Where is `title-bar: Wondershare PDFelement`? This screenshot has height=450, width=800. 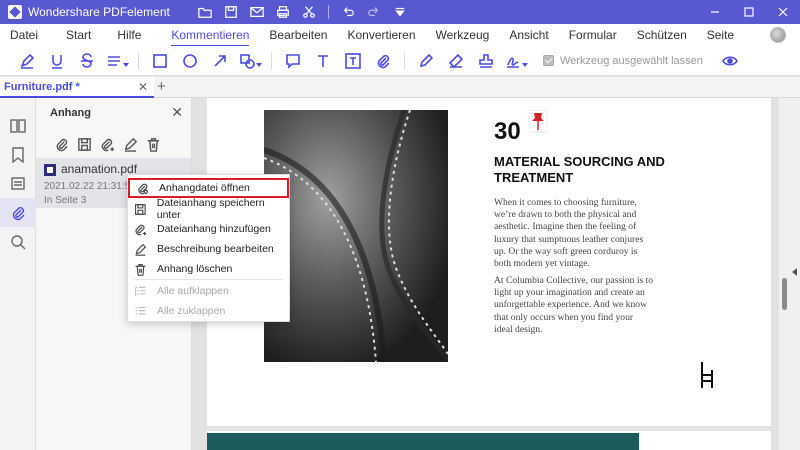 title-bar: Wondershare PDFelement is located at coordinates (400, 12).